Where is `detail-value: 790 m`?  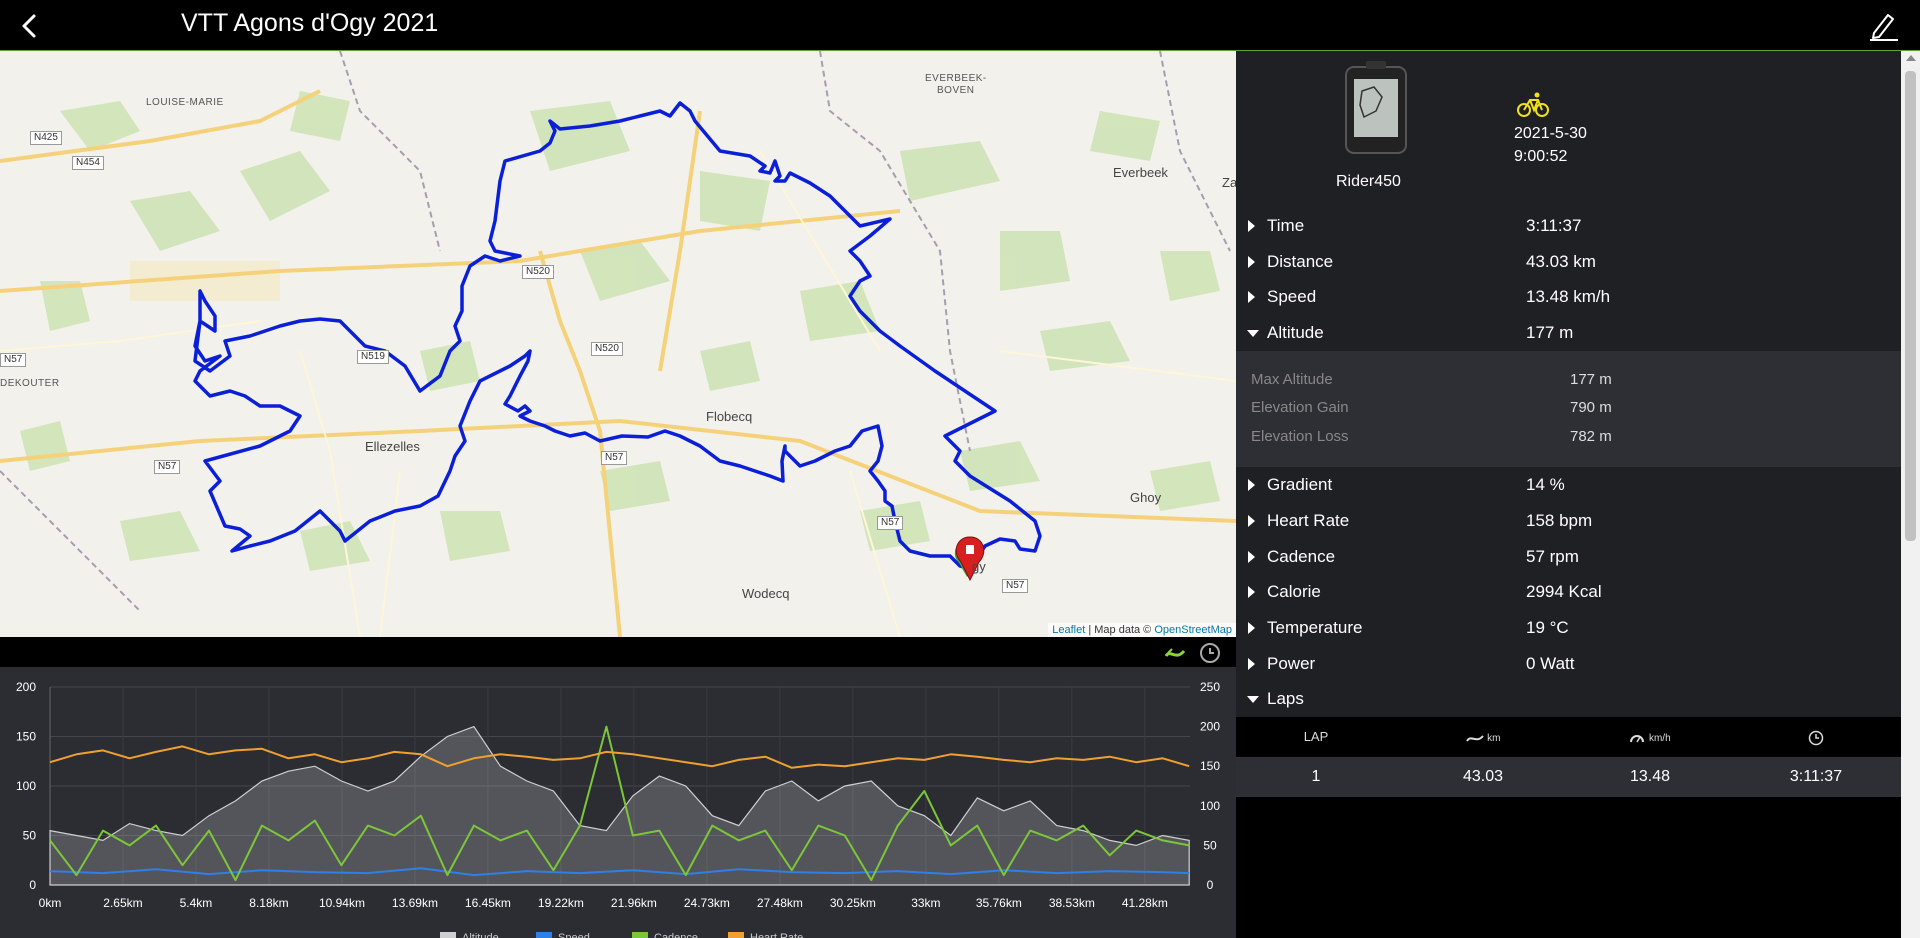 detail-value: 790 m is located at coordinates (1591, 407).